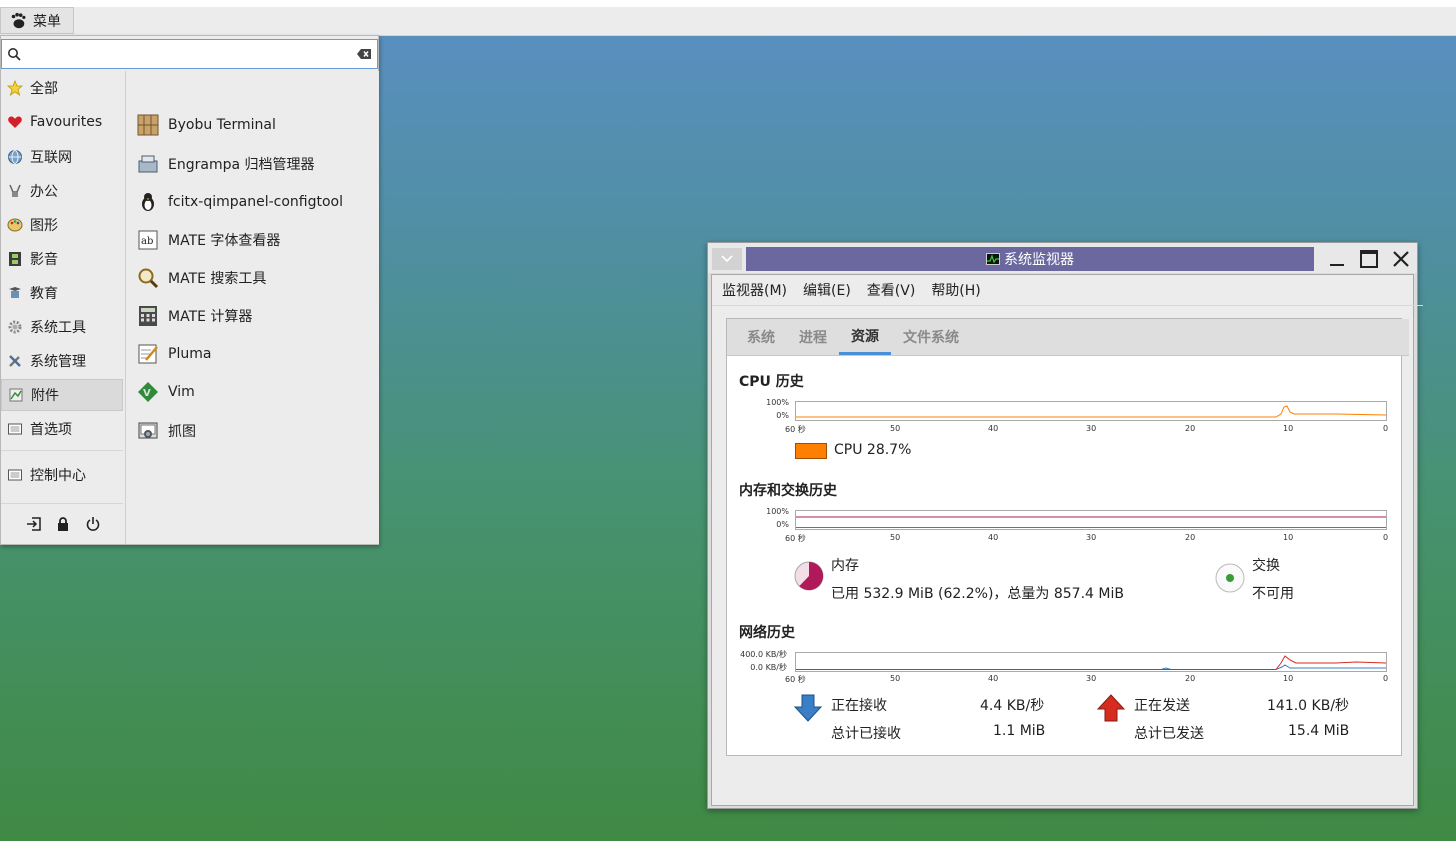 The height and width of the screenshot is (841, 1456). I want to click on total-received-value: 1.1 MiB, so click(1019, 731).